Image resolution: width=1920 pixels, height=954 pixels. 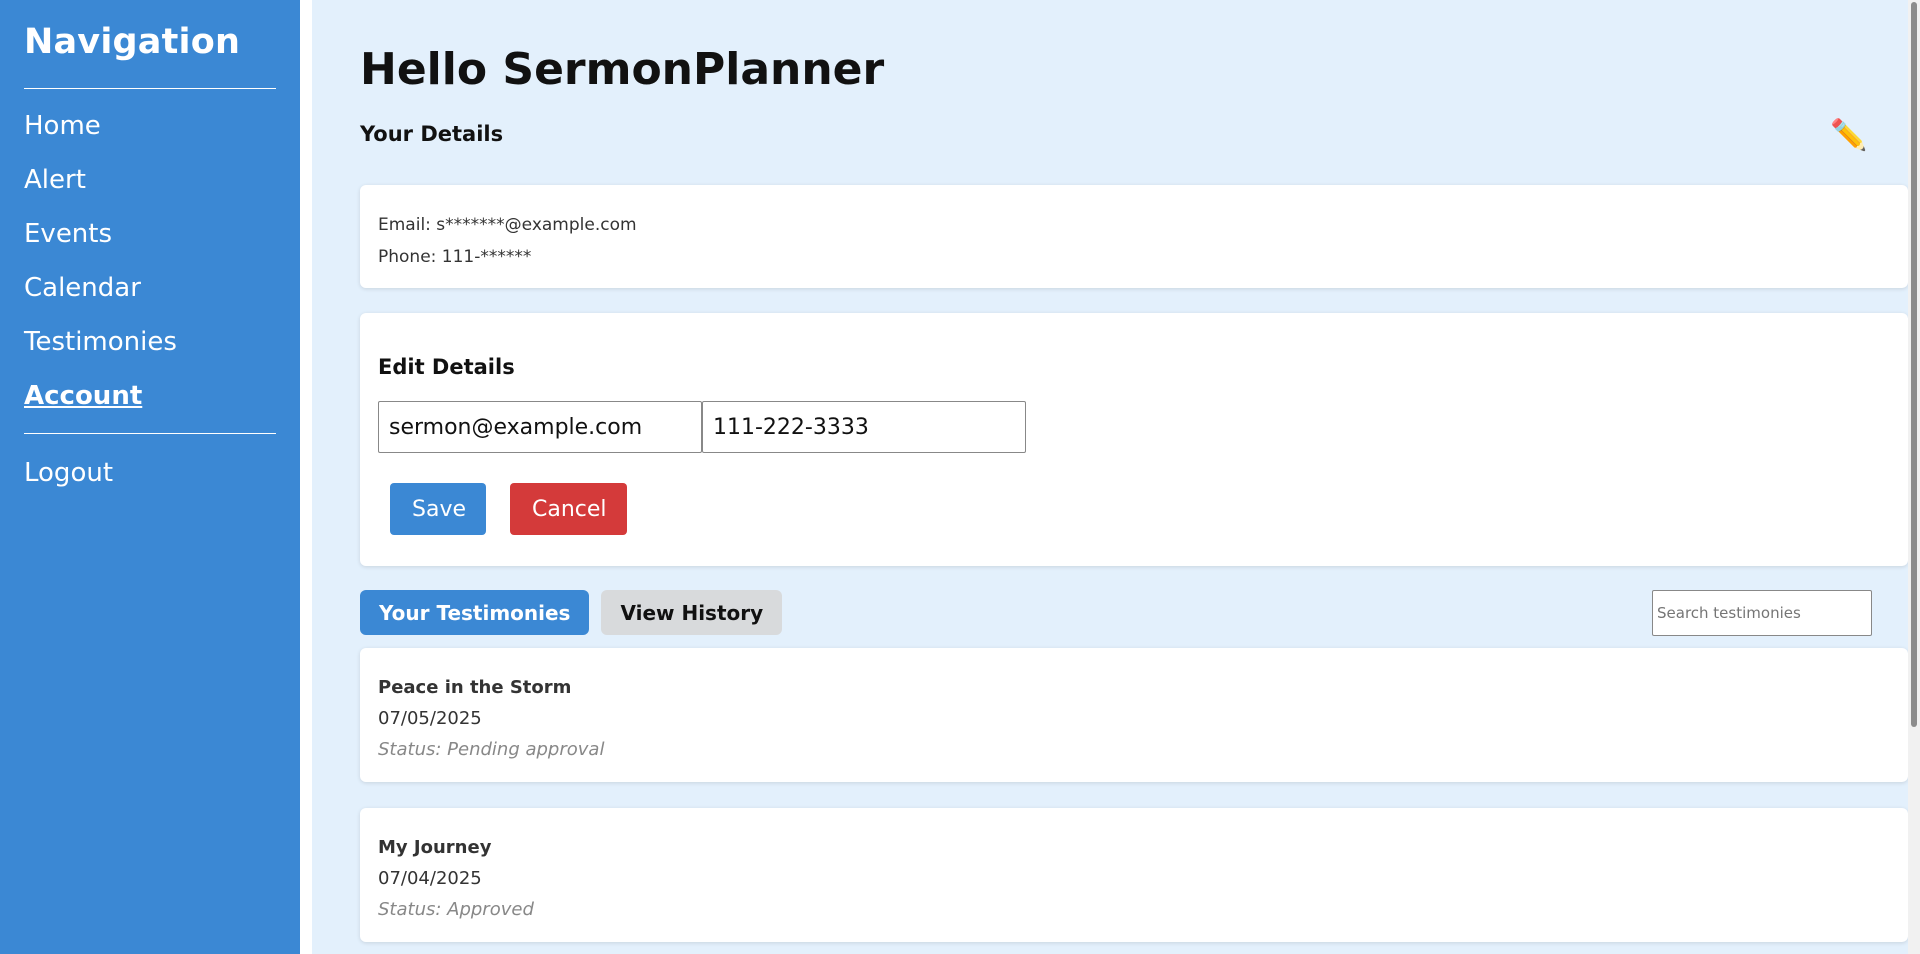 What do you see at coordinates (1914, 364) in the screenshot?
I see `scrollbar-thumb` at bounding box center [1914, 364].